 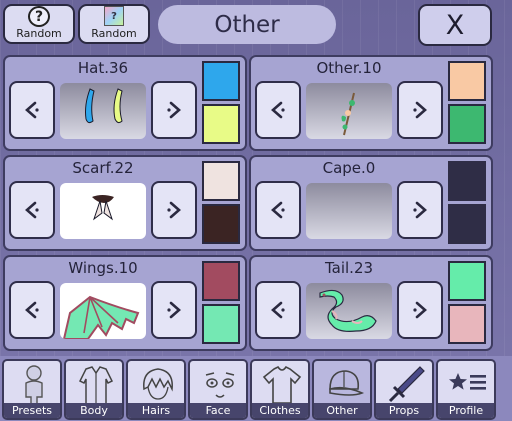 What do you see at coordinates (342, 410) in the screenshot?
I see `tab-label: Other` at bounding box center [342, 410].